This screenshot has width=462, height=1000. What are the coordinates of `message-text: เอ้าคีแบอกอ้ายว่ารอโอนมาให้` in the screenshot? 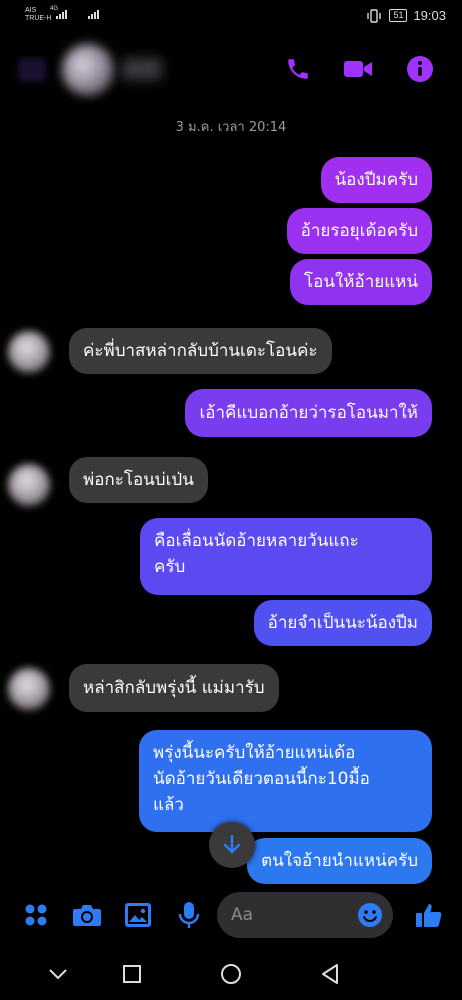 It's located at (308, 413).